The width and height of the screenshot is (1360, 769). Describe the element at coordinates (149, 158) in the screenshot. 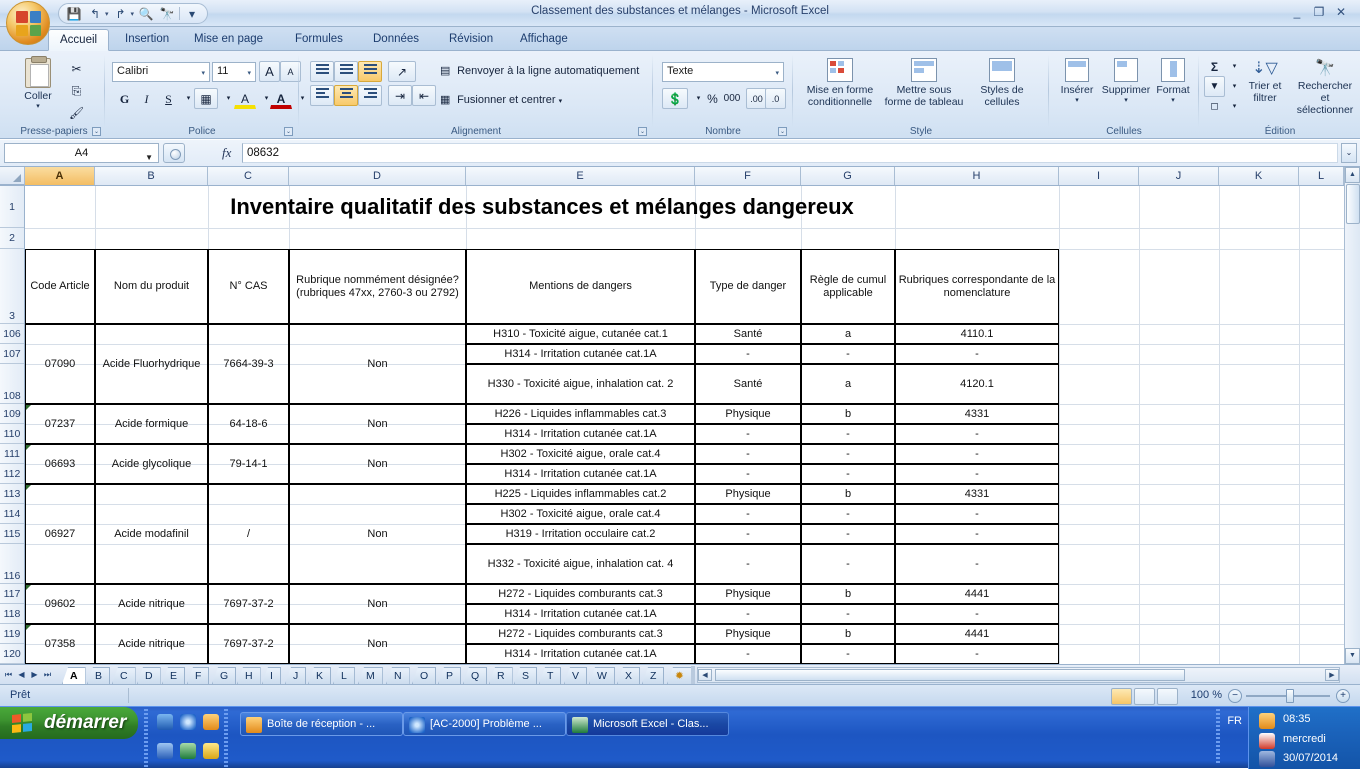

I see `name-box-dropdown-icon: ▼` at that location.